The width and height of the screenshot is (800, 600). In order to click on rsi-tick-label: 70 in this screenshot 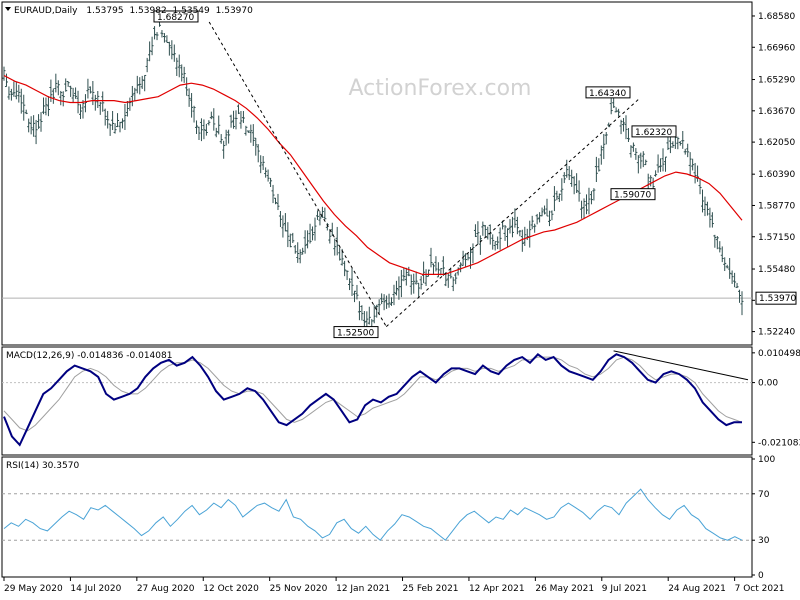, I will do `click(764, 495)`.